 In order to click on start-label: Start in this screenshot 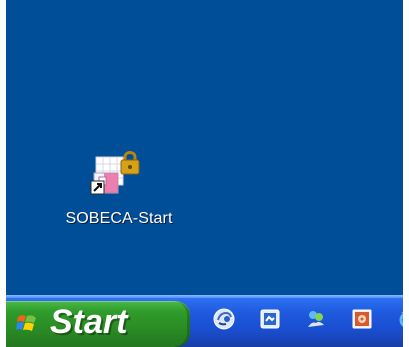, I will do `click(89, 322)`.